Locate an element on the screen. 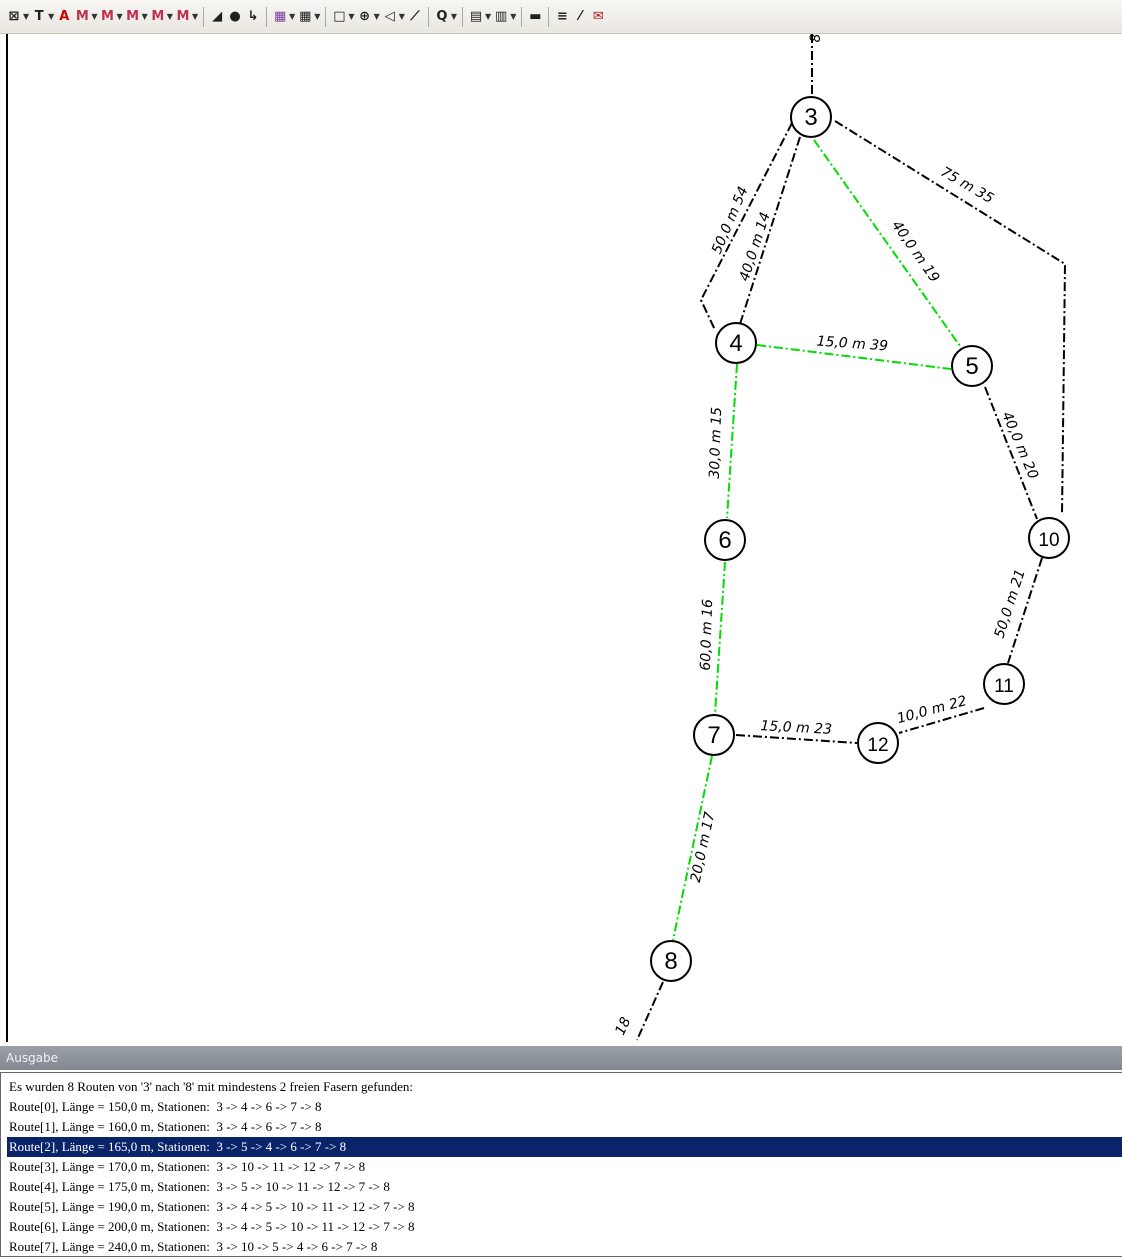  table-tool-button: ▦ ▼ is located at coordinates (308, 17).